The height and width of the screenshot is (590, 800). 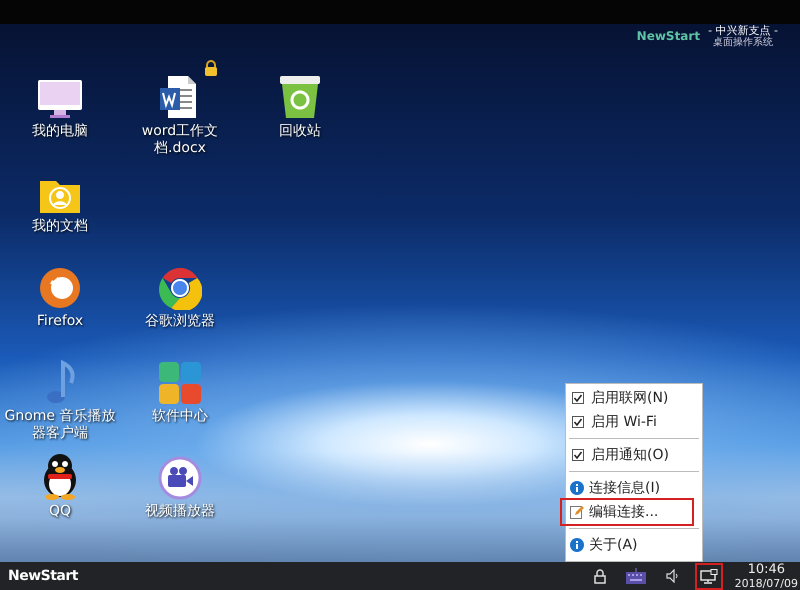 I want to click on clock-date: 2018/07/09, so click(x=766, y=583).